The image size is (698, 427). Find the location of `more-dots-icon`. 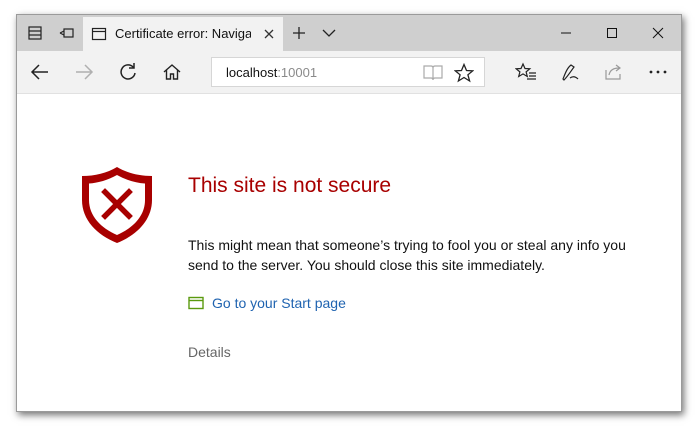

more-dots-icon is located at coordinates (658, 72).